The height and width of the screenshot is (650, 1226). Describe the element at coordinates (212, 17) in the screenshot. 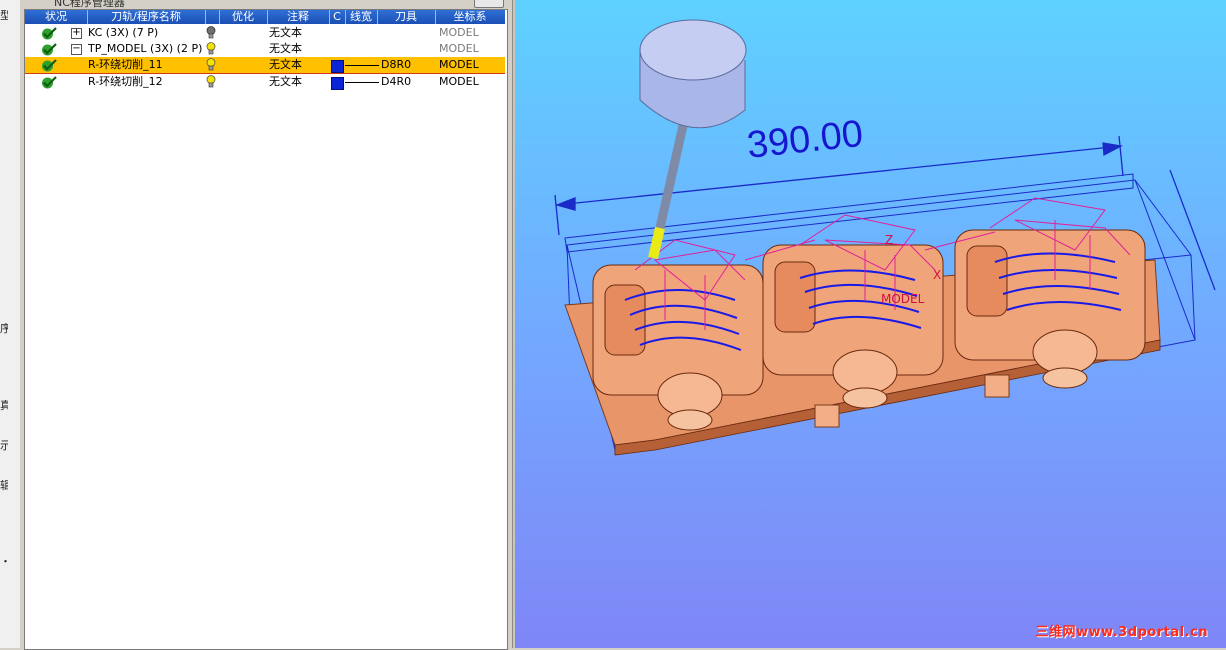

I see `col-path` at that location.